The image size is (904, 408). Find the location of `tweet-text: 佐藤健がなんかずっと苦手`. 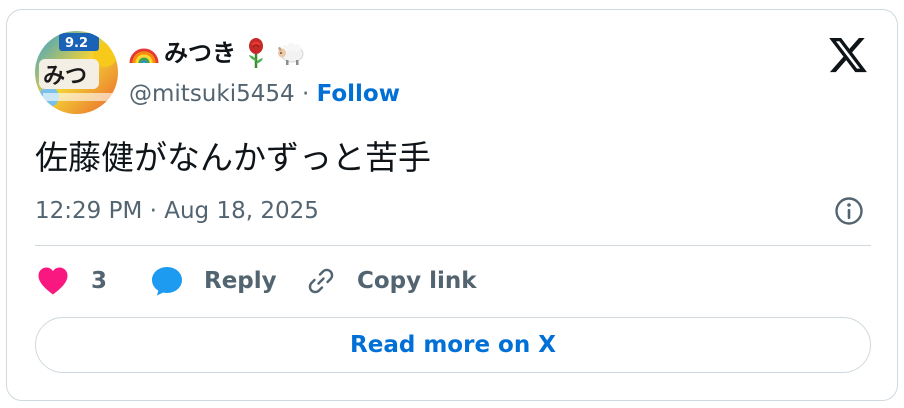

tweet-text: 佐藤健がなんかずっと苦手 is located at coordinates (233, 157).